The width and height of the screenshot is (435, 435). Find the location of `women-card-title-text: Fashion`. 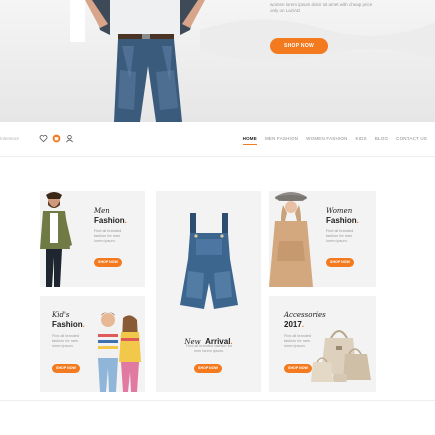

women-card-title-text: Fashion is located at coordinates (341, 220).